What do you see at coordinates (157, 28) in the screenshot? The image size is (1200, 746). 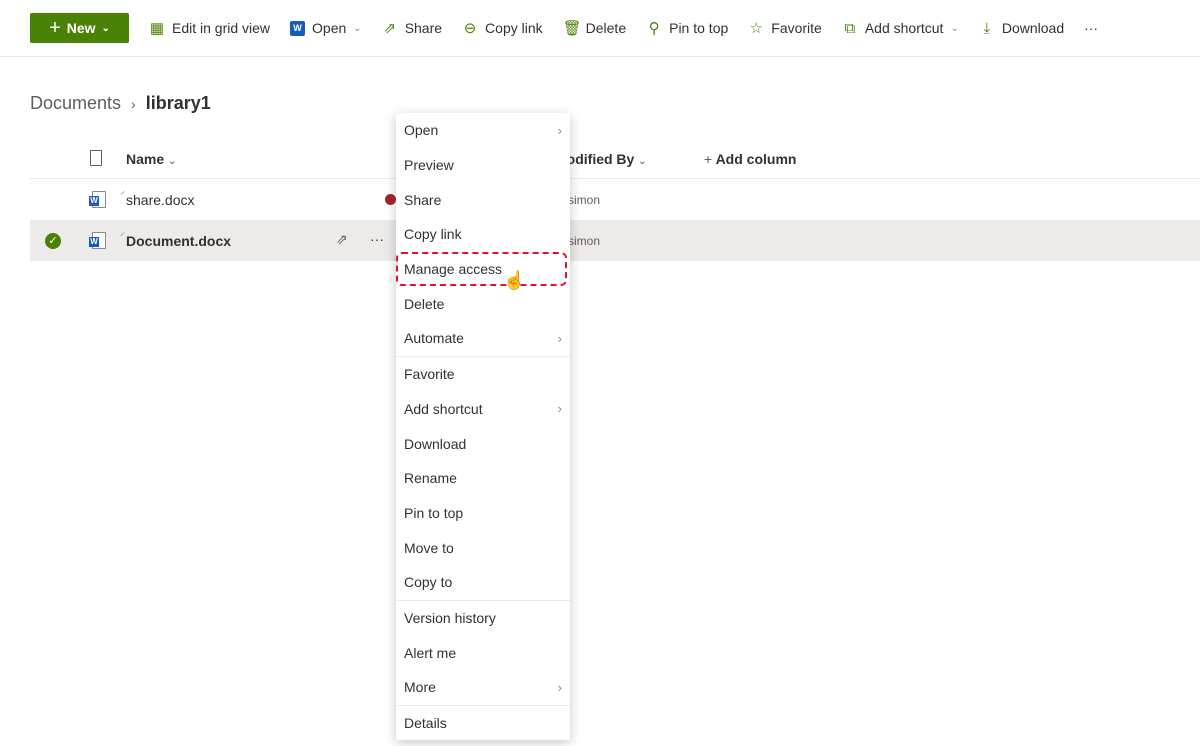 I see `grid-icon: ▦` at bounding box center [157, 28].